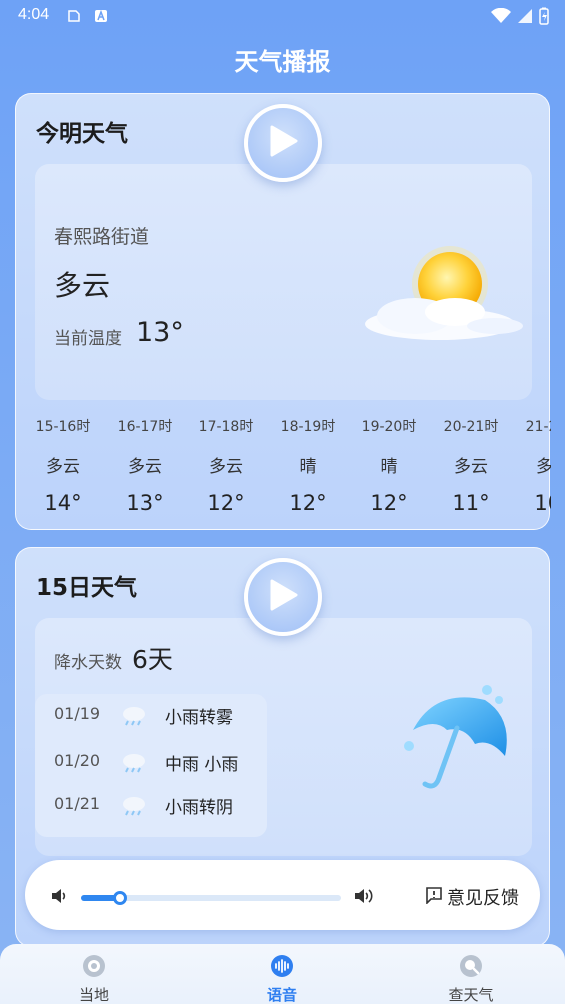 The width and height of the screenshot is (565, 1004). What do you see at coordinates (455, 740) in the screenshot?
I see `umbrella-icon` at bounding box center [455, 740].